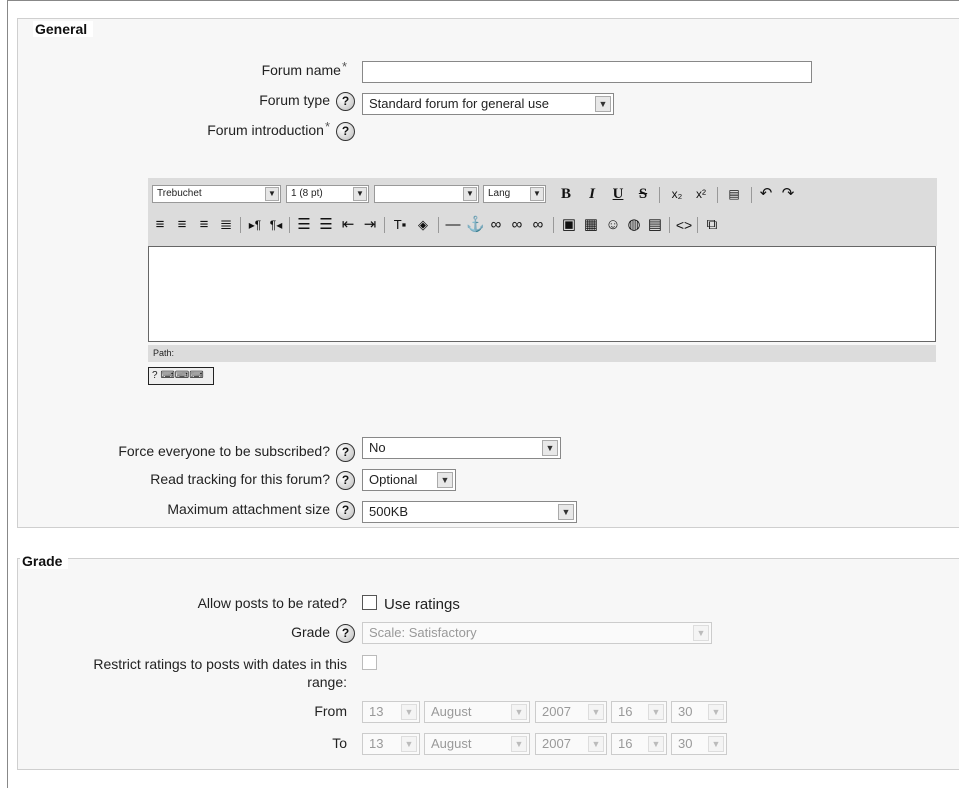  Describe the element at coordinates (272, 603) in the screenshot. I see `allow-rate-label: Allow posts to be rated?` at that location.